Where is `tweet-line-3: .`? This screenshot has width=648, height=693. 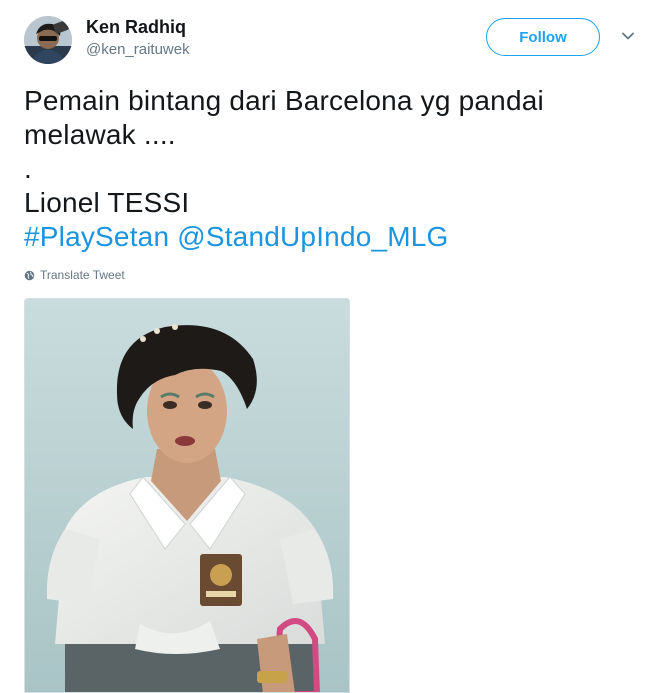
tweet-line-3: . is located at coordinates (28, 168).